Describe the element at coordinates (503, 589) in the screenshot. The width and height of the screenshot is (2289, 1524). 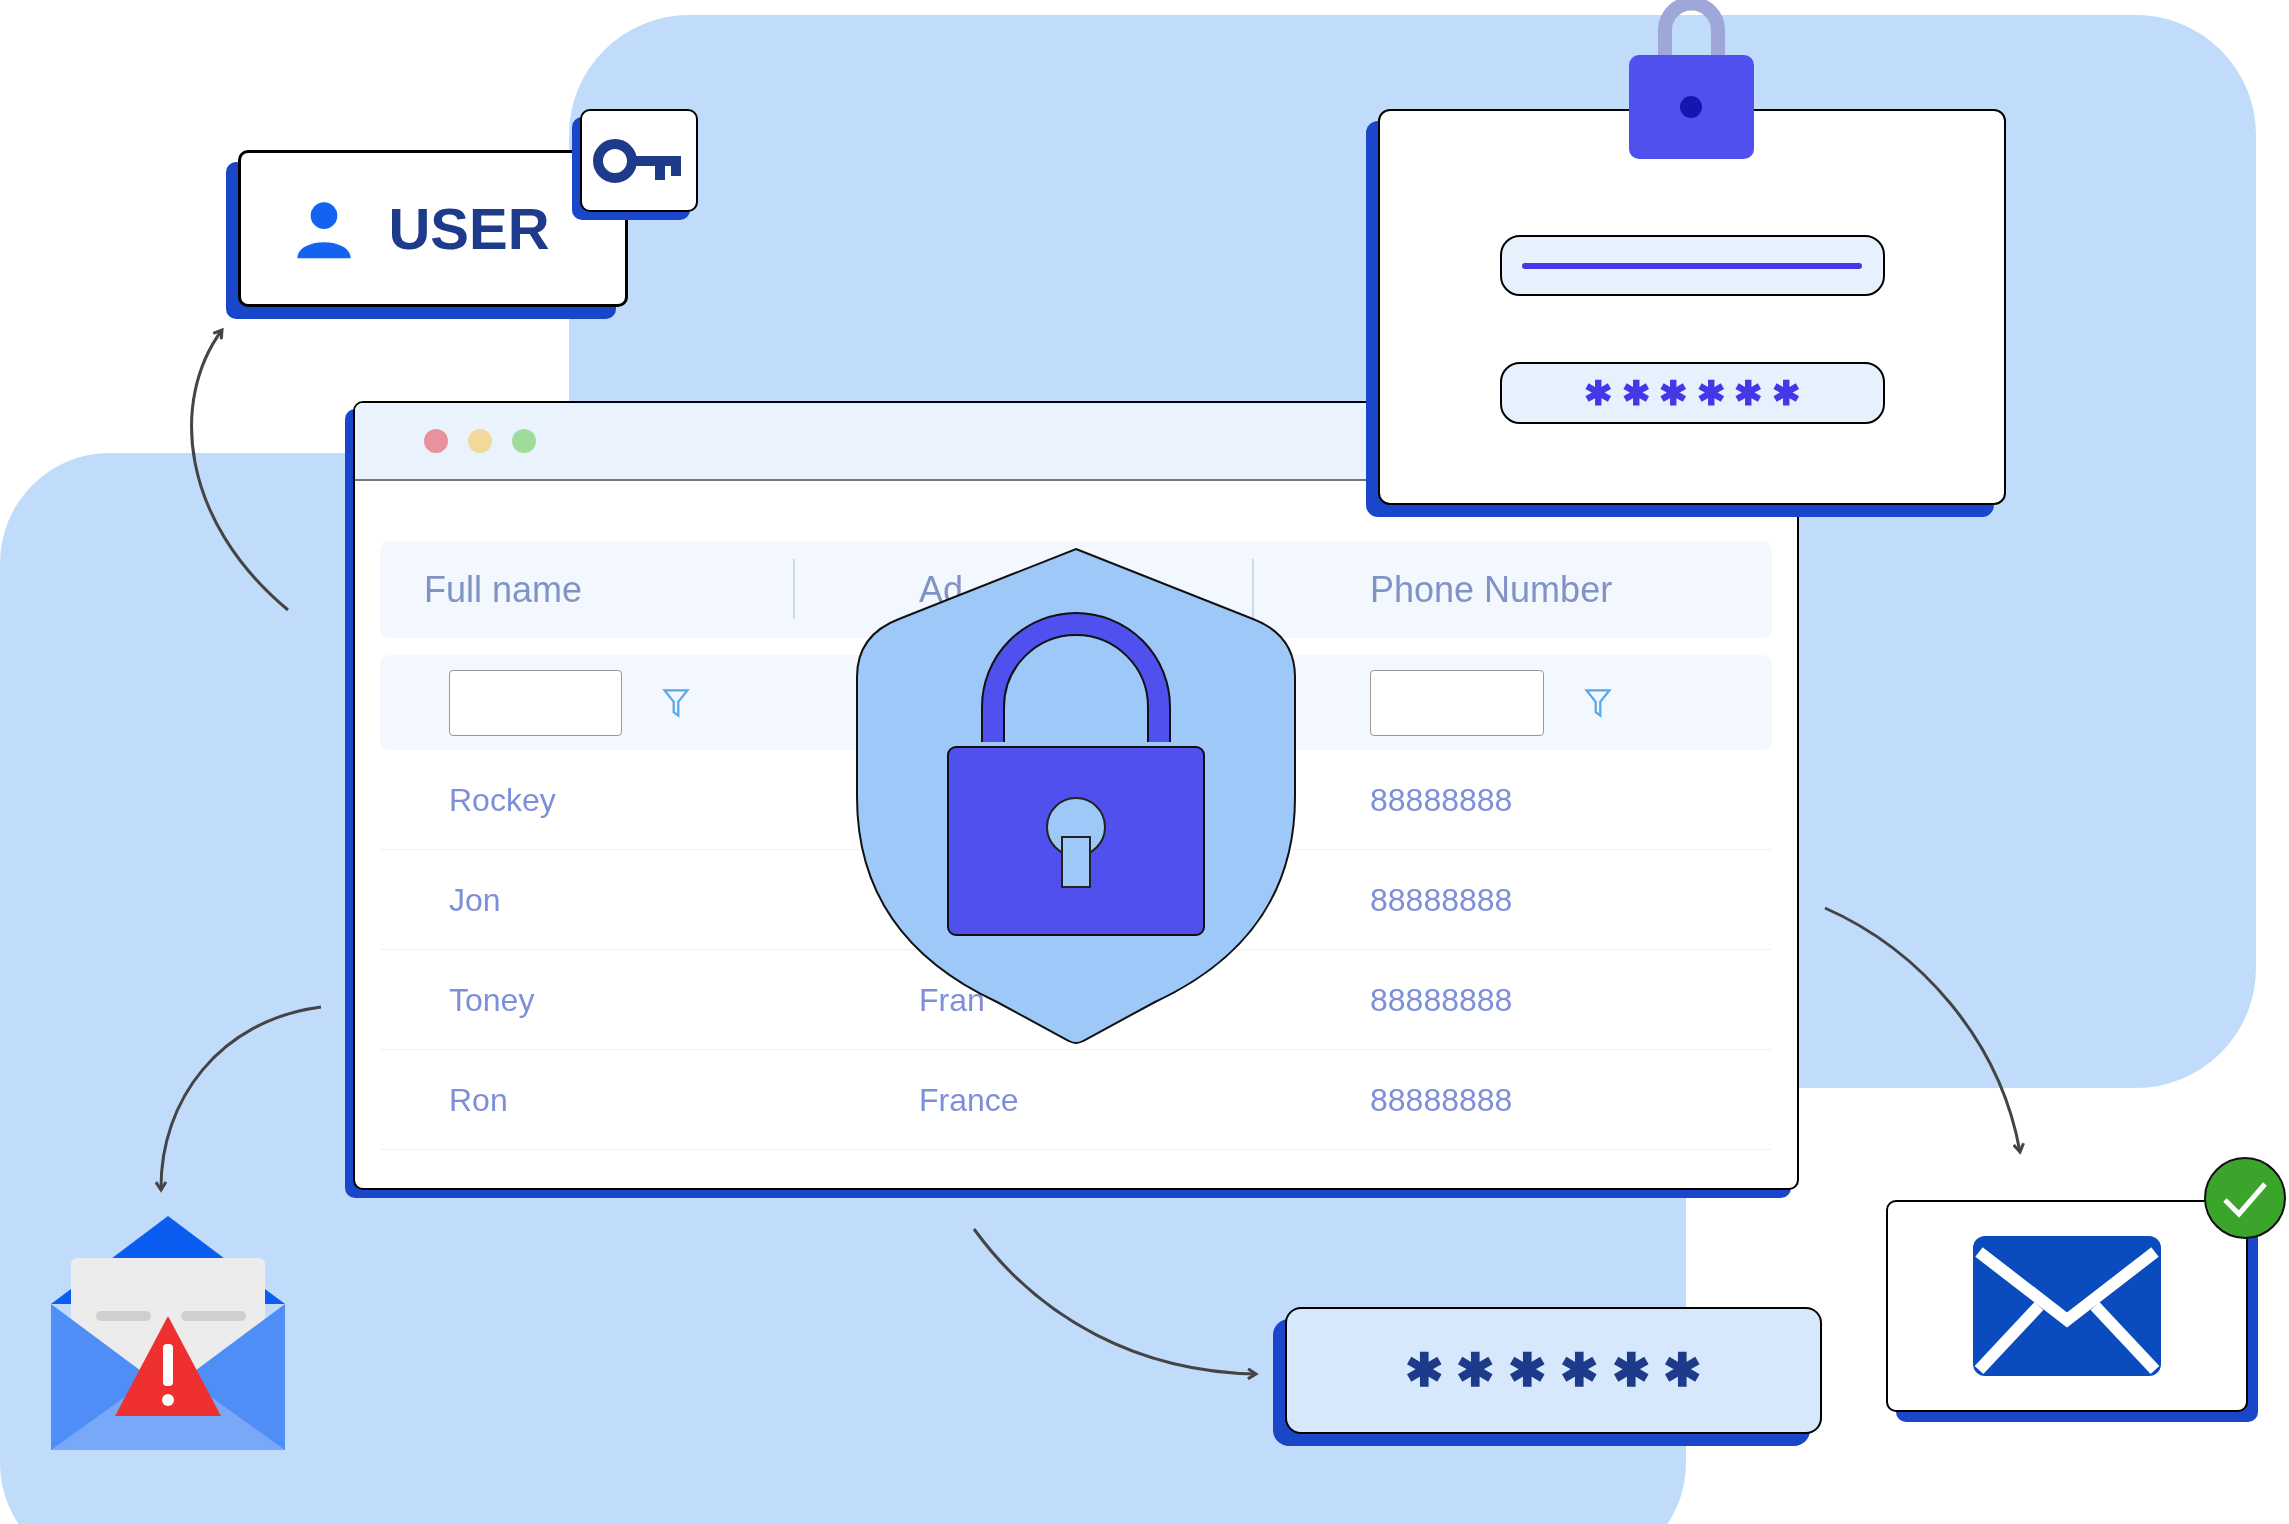
I see `column-header: Full name` at that location.